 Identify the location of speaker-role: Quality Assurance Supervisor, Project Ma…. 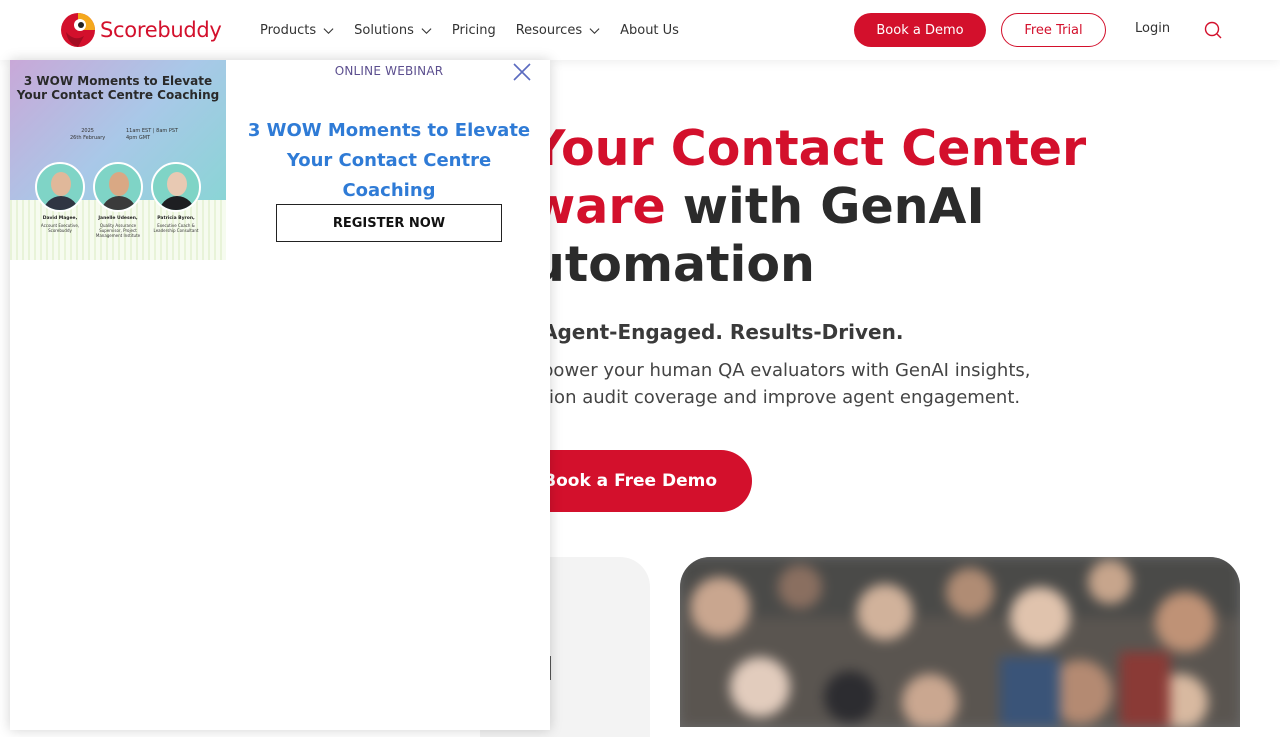
(118, 230).